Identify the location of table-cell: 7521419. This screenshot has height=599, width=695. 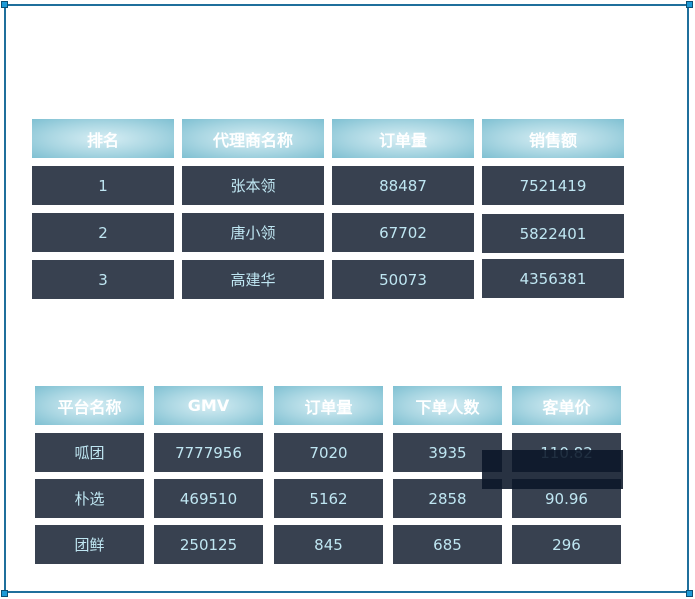
(553, 185).